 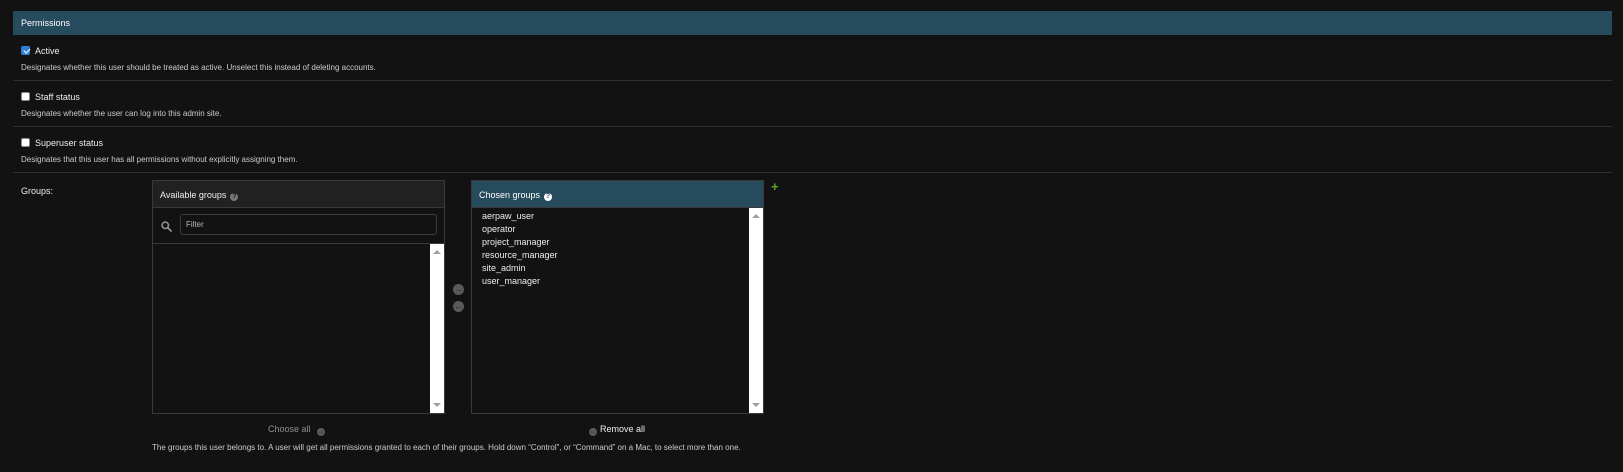 I want to click on superuser-status-label: Superuser status, so click(x=69, y=143).